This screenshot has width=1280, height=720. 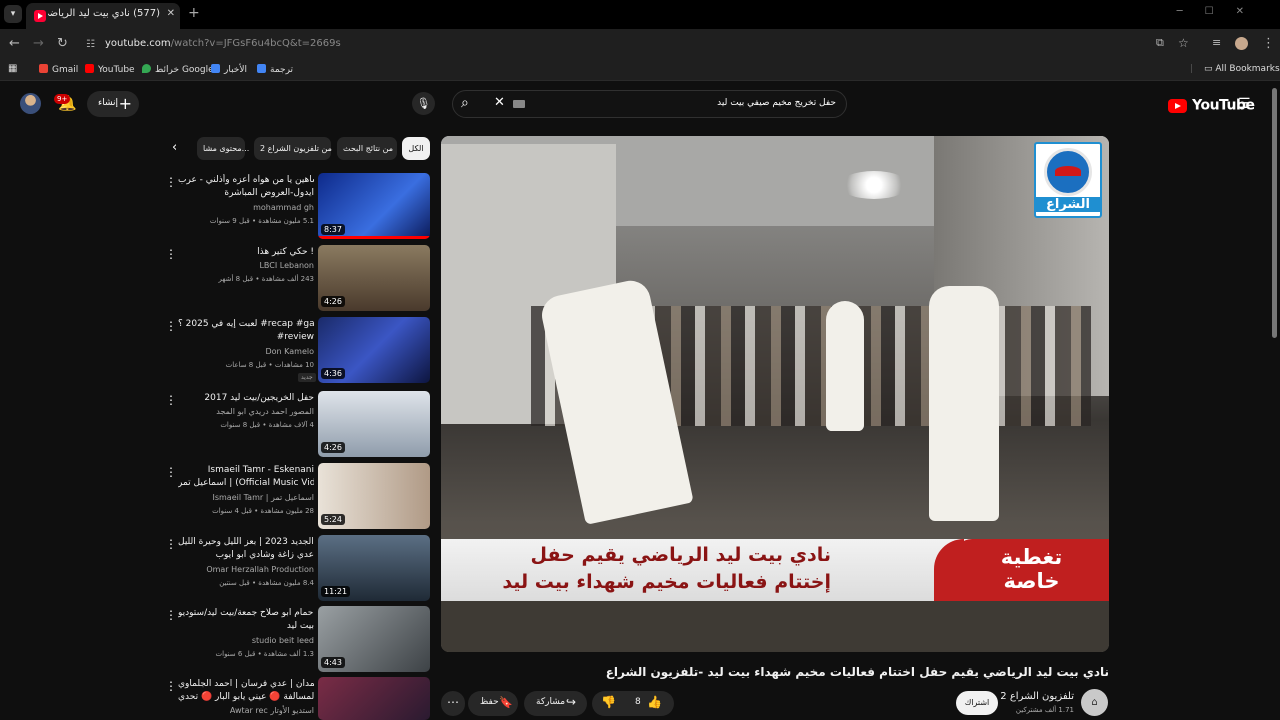 I want to click on chip-all: الكل, so click(x=416, y=148).